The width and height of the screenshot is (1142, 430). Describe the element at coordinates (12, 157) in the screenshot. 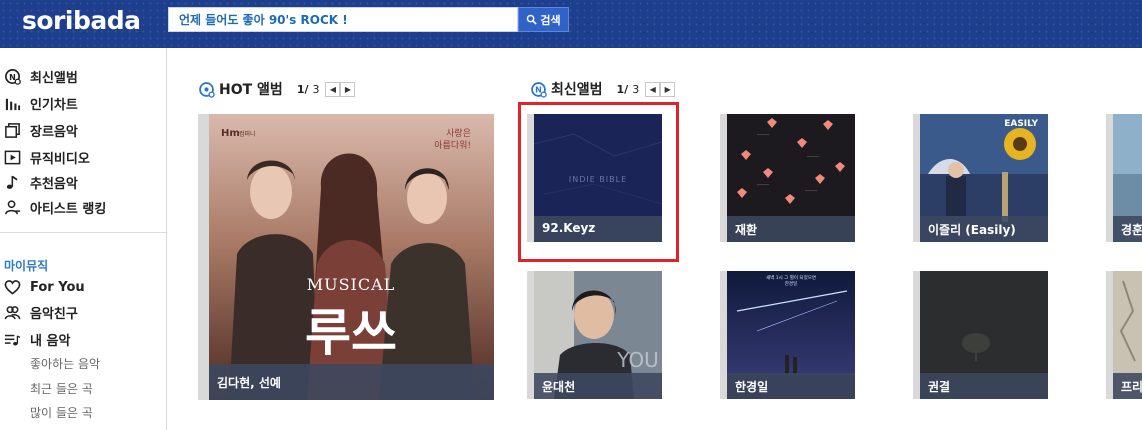

I see `play-box-icon` at that location.